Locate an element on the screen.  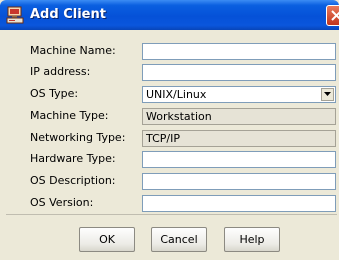
os-version-input is located at coordinates (239, 203).